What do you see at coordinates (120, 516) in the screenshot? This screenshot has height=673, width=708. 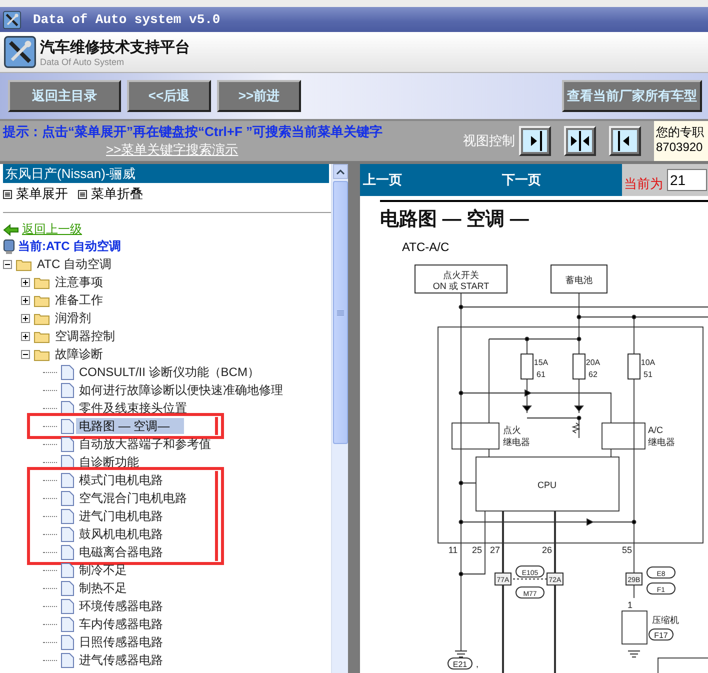 I see `tree-item: 进气门电机电路` at bounding box center [120, 516].